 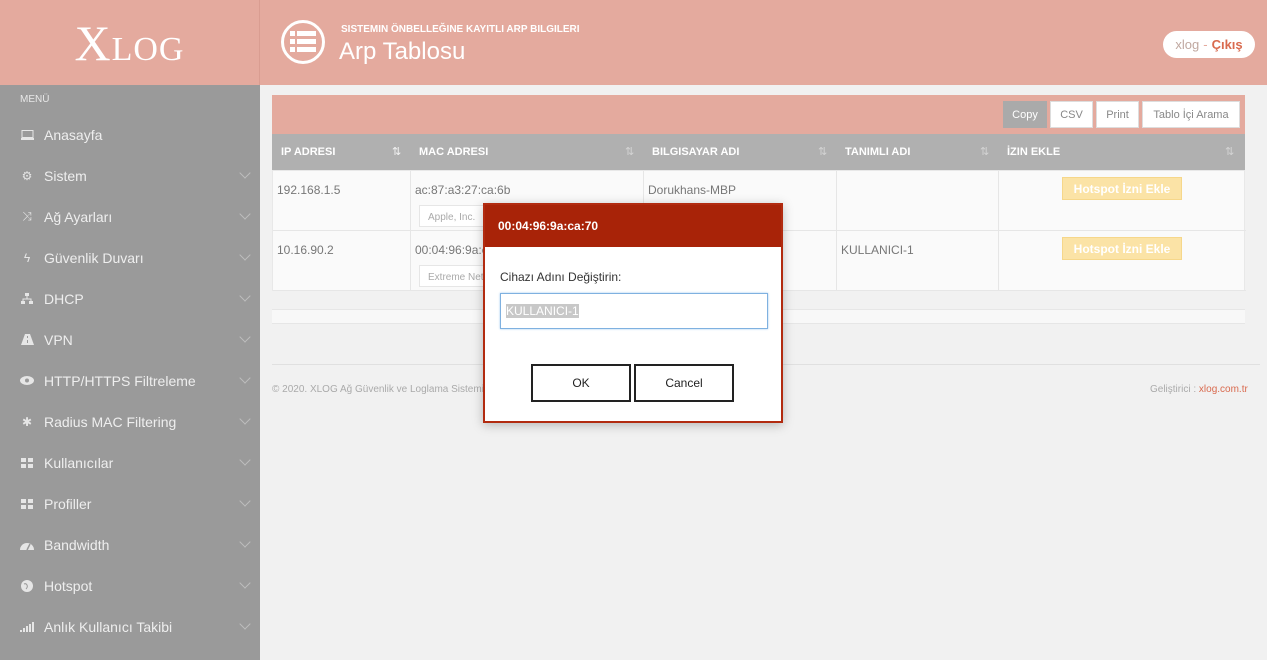 I want to click on col-alias-label: TANIMLI ADI, so click(x=878, y=152).